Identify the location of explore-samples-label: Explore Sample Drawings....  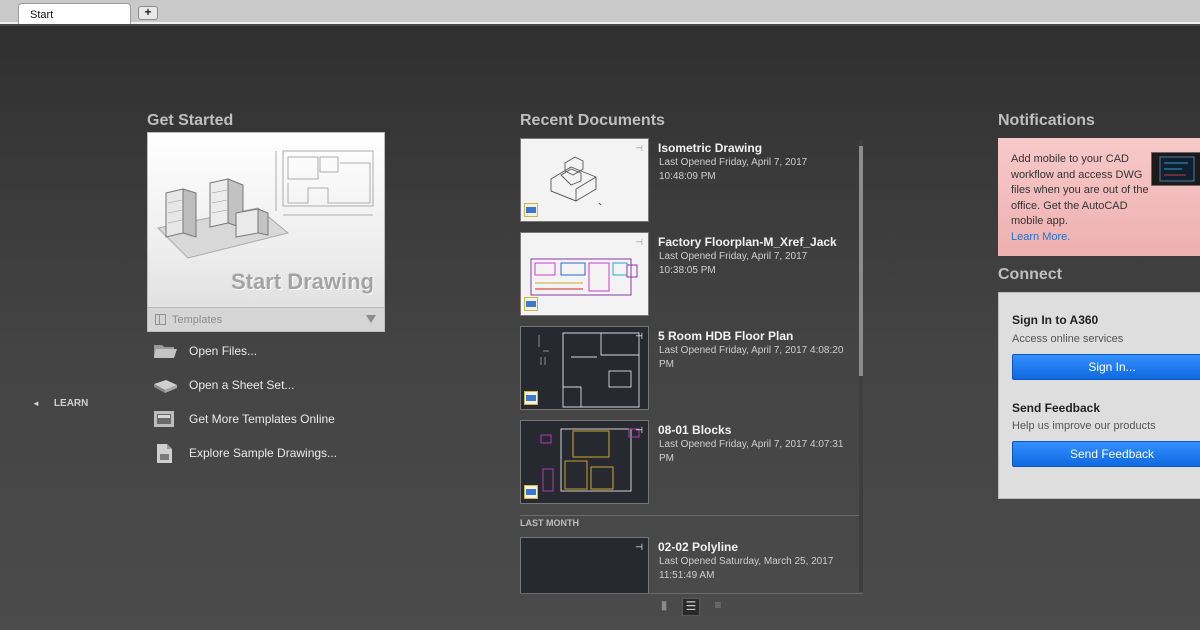
(263, 453).